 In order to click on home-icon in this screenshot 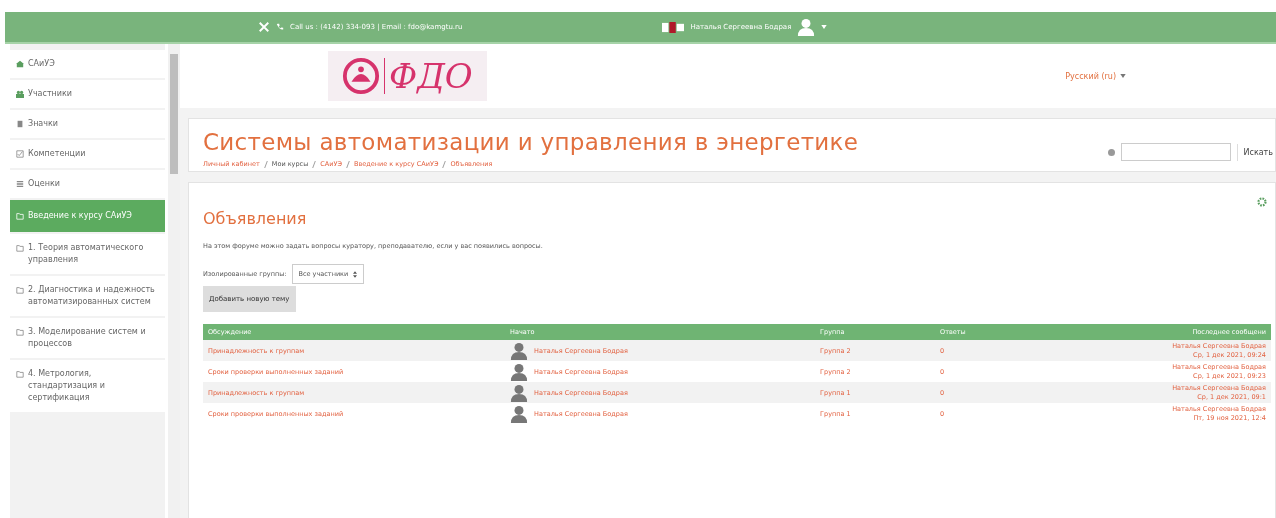, I will do `click(20, 64)`.